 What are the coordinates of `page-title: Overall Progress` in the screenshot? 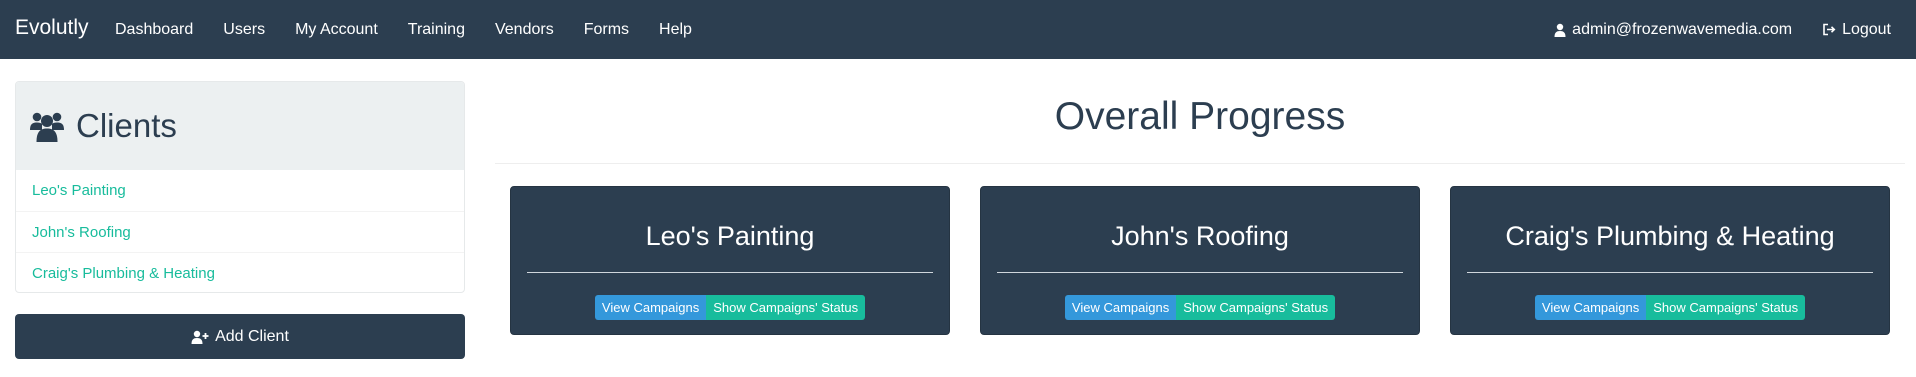 It's located at (1200, 116).